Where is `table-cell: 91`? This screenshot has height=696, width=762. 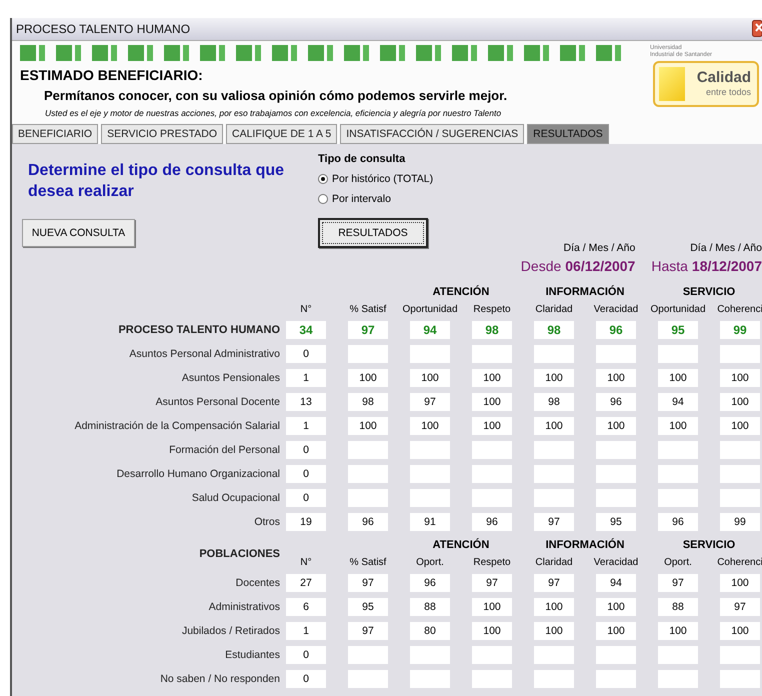
table-cell: 91 is located at coordinates (430, 522).